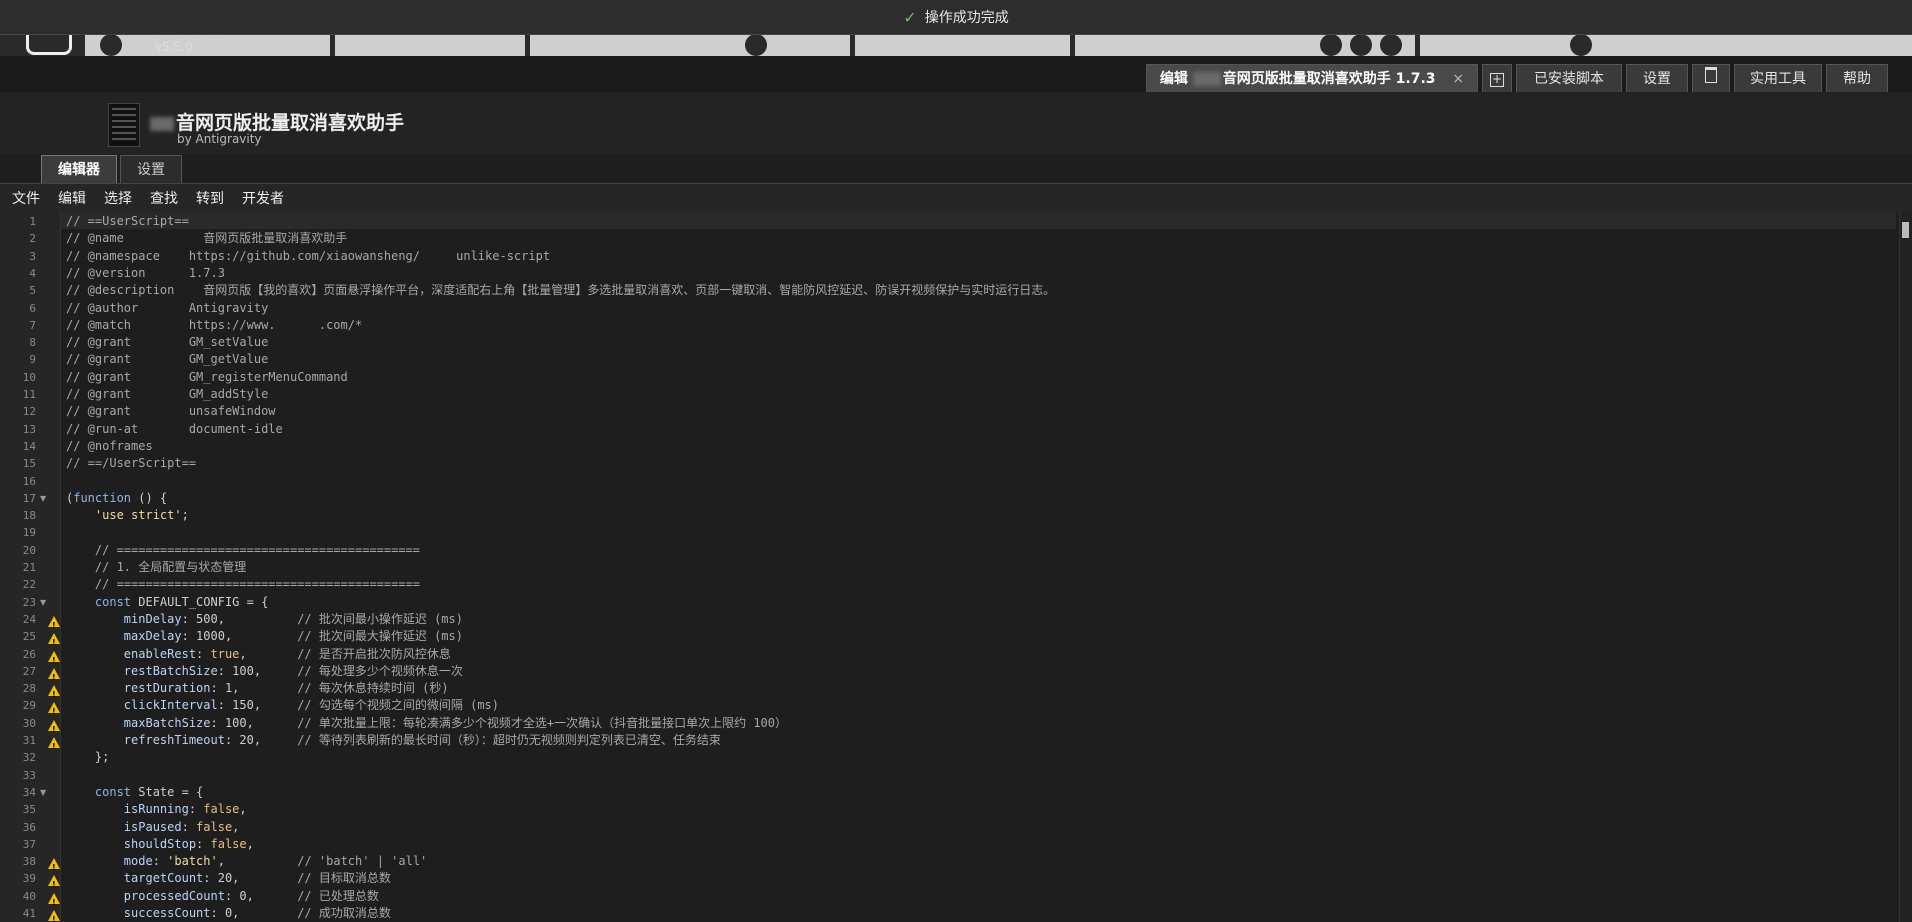 This screenshot has width=1912, height=922. What do you see at coordinates (1905, 230) in the screenshot?
I see `scrollbar-thumb` at bounding box center [1905, 230].